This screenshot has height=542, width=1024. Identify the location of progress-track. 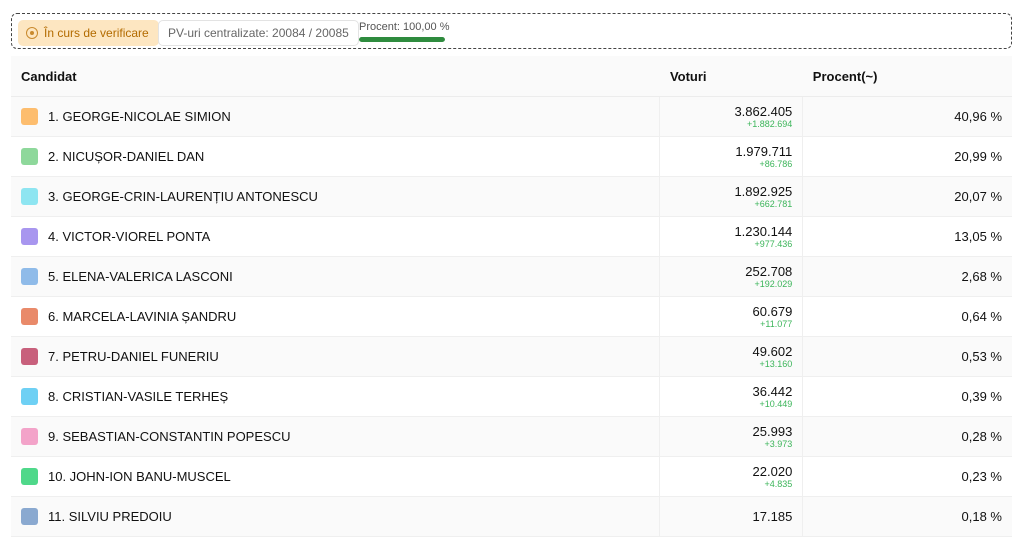
(402, 39).